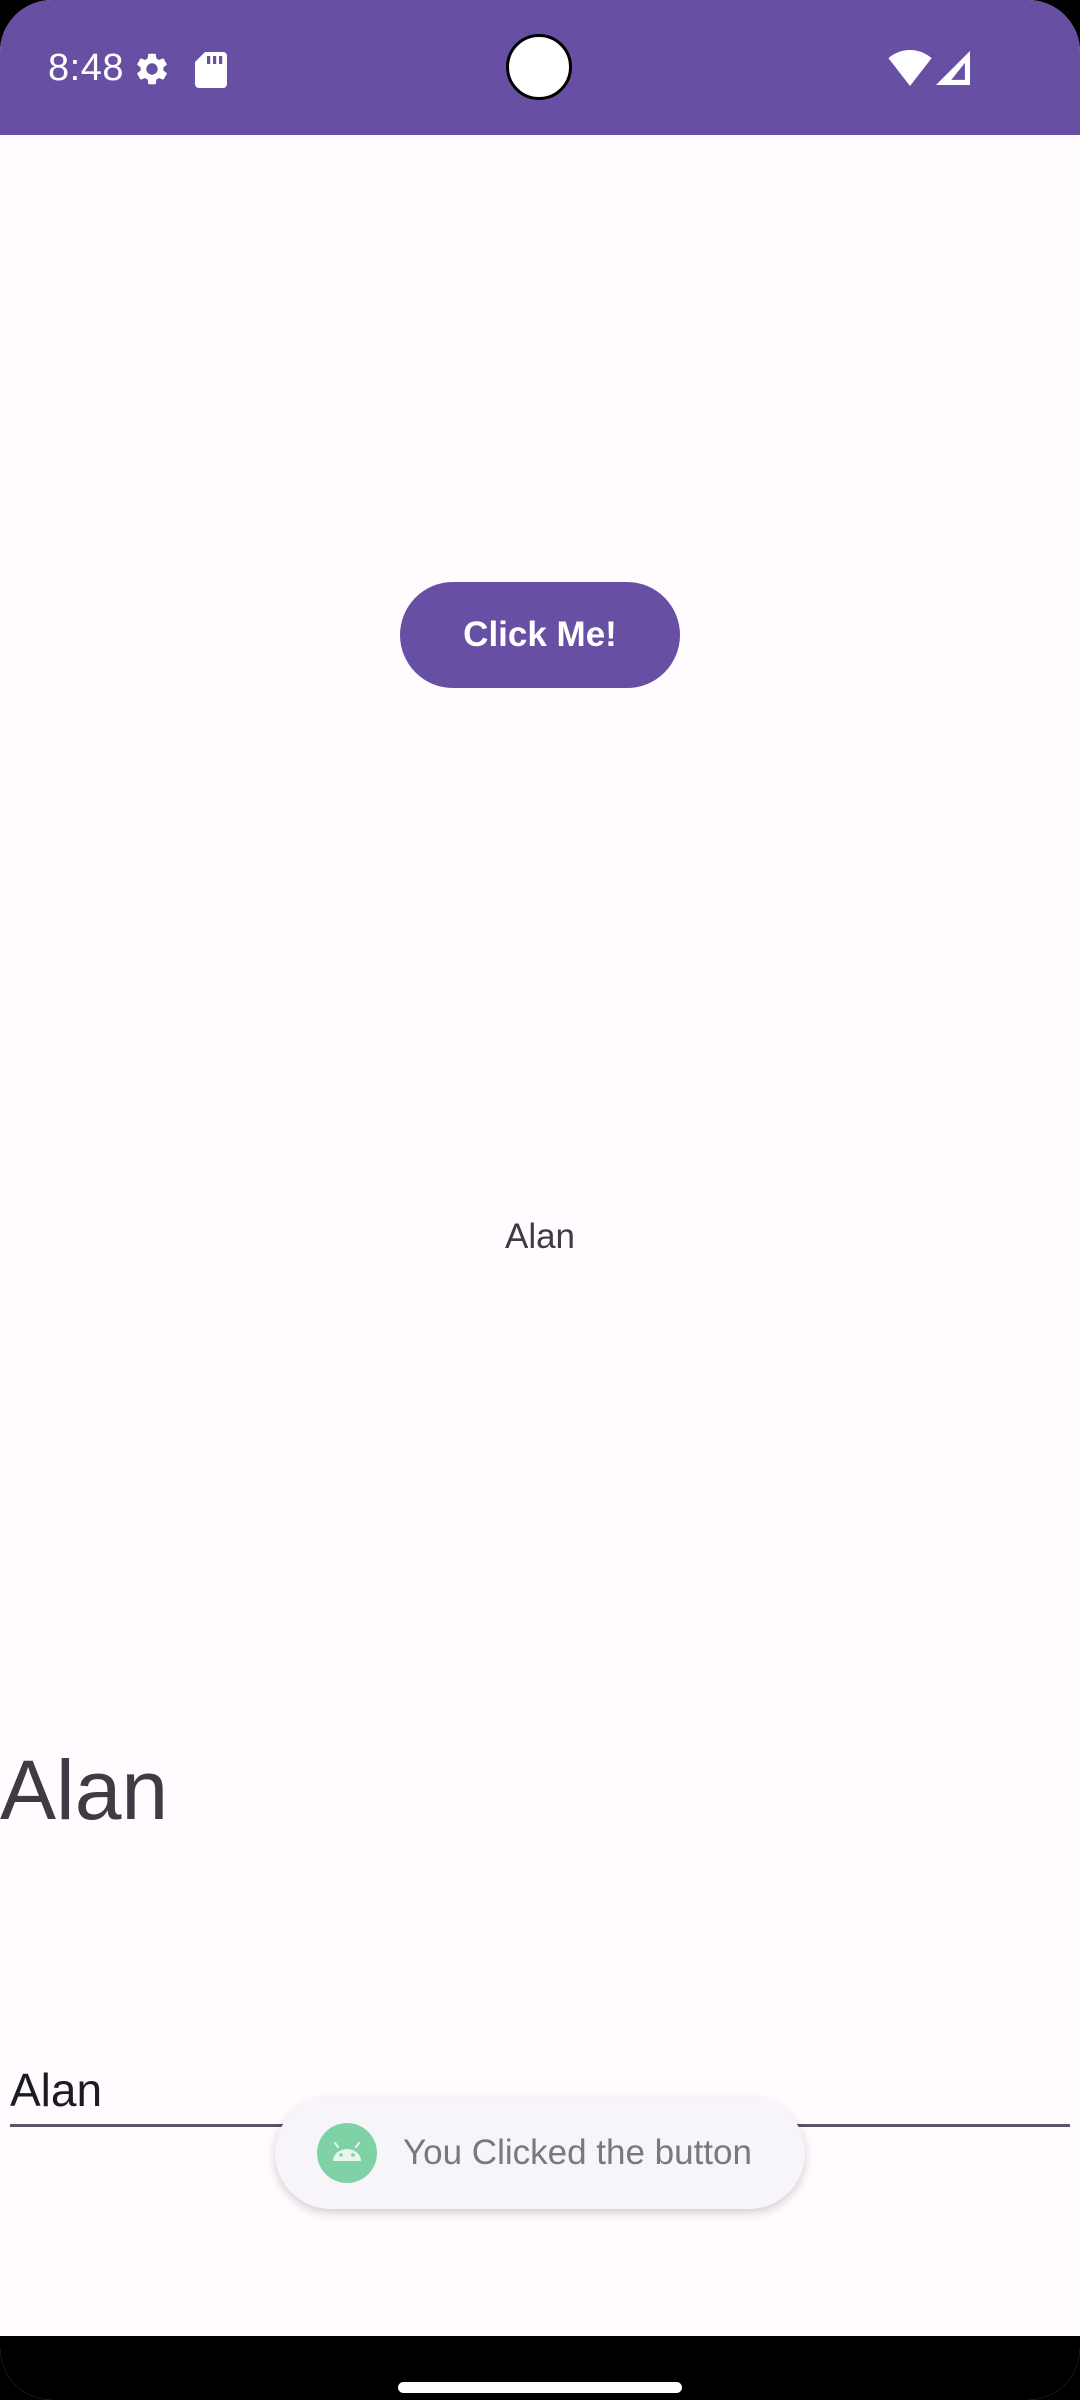 This screenshot has width=1080, height=2400. What do you see at coordinates (211, 70) in the screenshot?
I see `sd-card-icon` at bounding box center [211, 70].